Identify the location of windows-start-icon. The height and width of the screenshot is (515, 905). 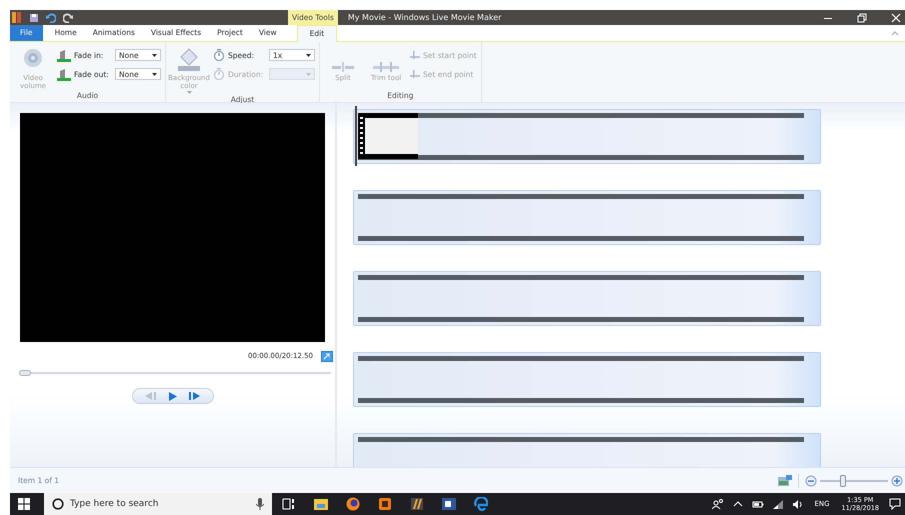
(24, 504).